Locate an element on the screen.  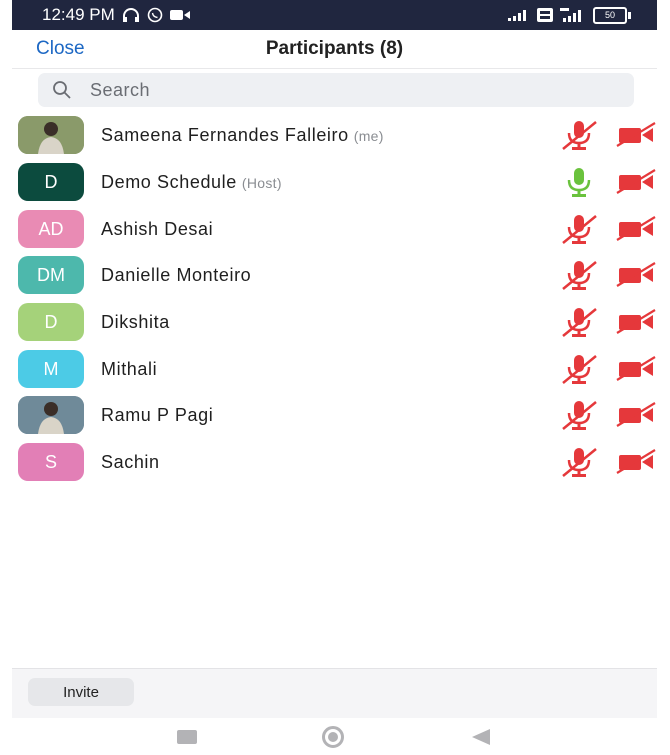
avatar: M is located at coordinates (51, 369).